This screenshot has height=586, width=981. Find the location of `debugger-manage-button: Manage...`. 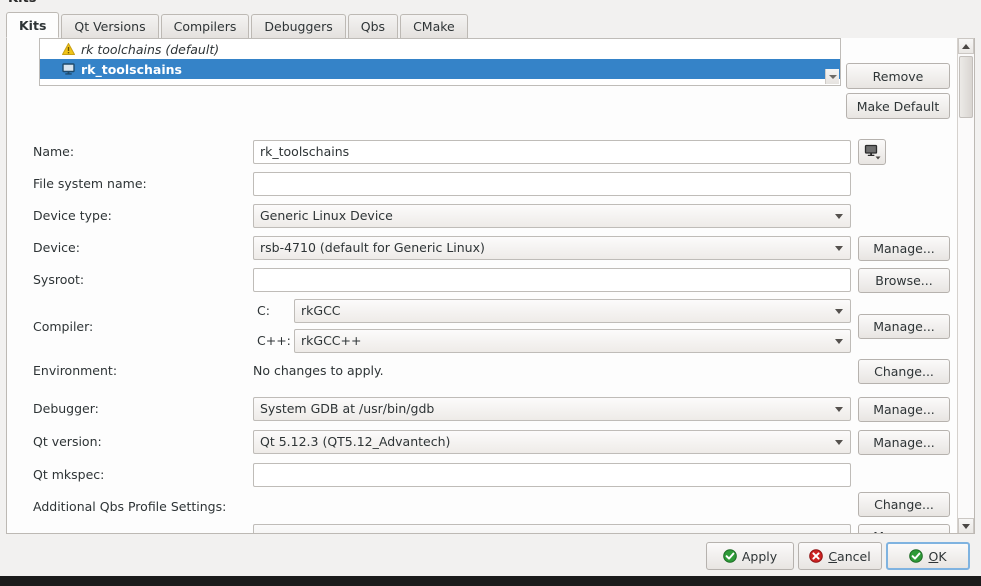

debugger-manage-button: Manage... is located at coordinates (904, 409).